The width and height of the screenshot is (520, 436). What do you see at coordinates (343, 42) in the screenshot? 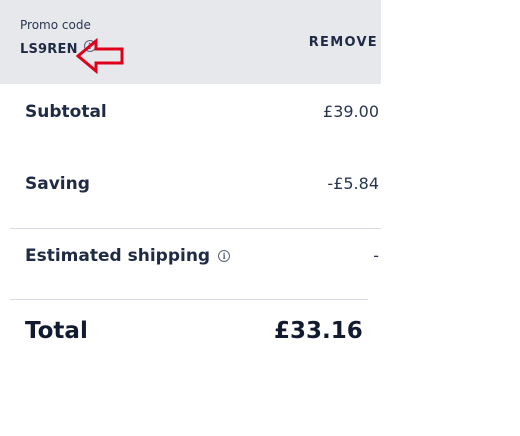
I see `remove-promo-button: REMOVE` at bounding box center [343, 42].